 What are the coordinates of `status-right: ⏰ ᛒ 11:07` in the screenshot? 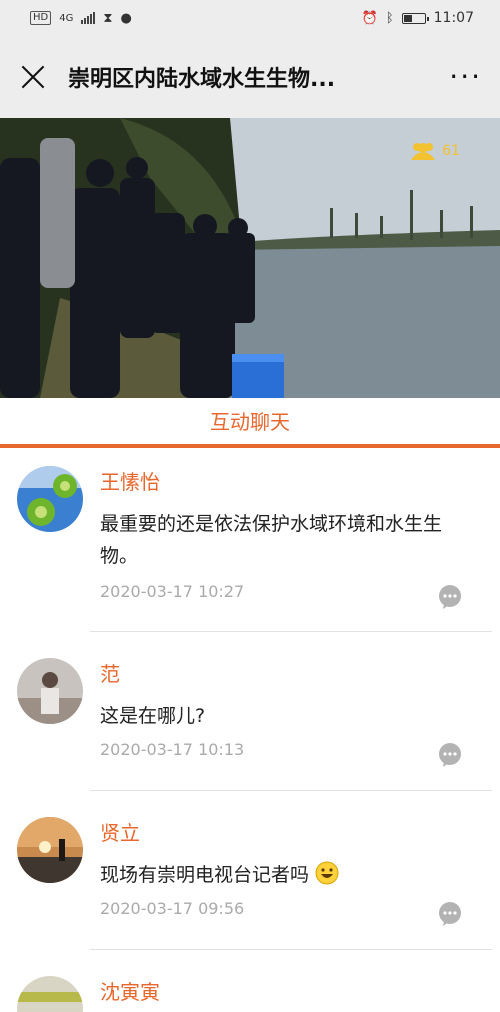 It's located at (418, 18).